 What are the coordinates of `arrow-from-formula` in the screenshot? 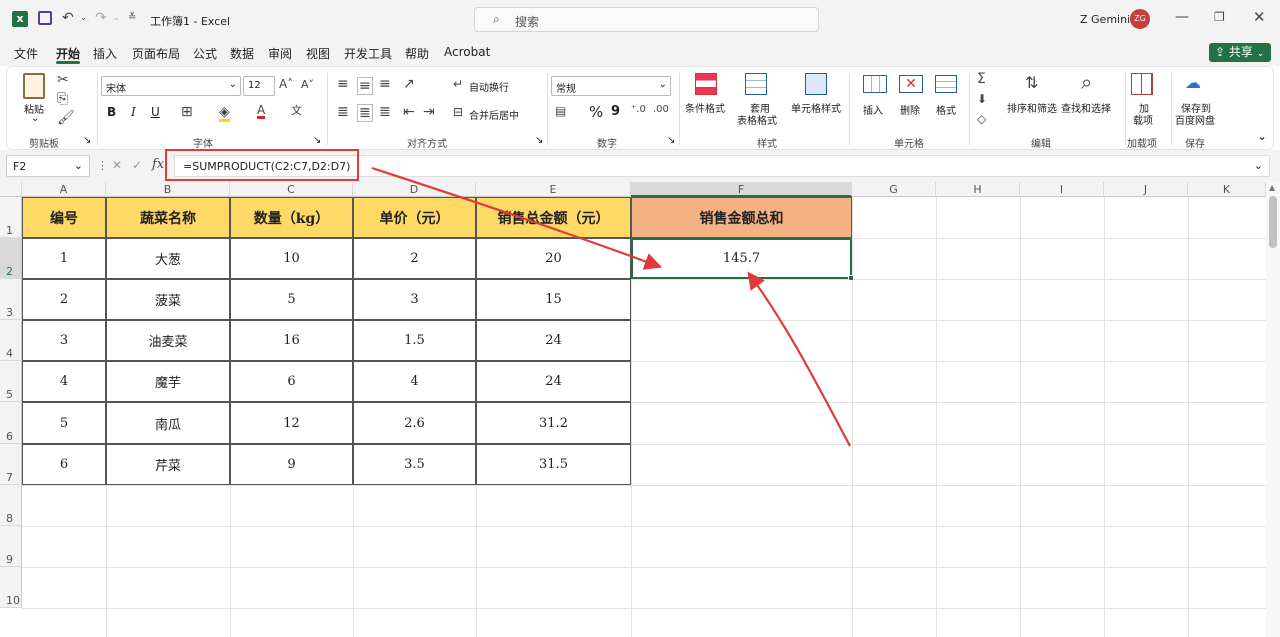 It's located at (517, 218).